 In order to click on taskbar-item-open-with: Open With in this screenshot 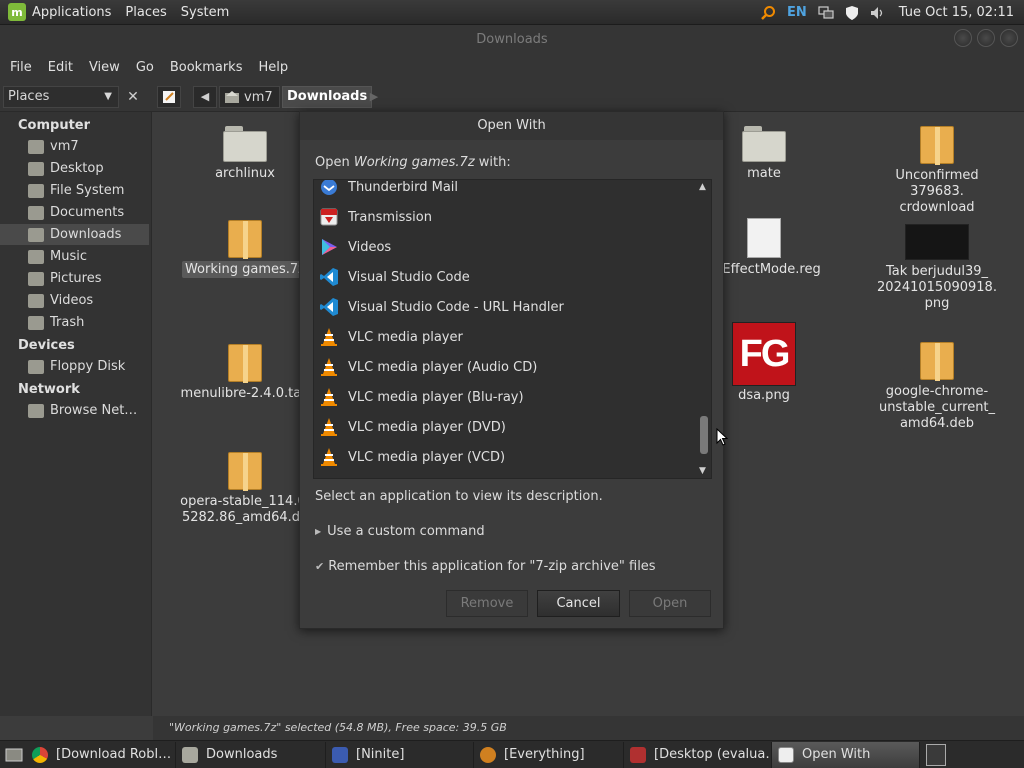, I will do `click(846, 754)`.